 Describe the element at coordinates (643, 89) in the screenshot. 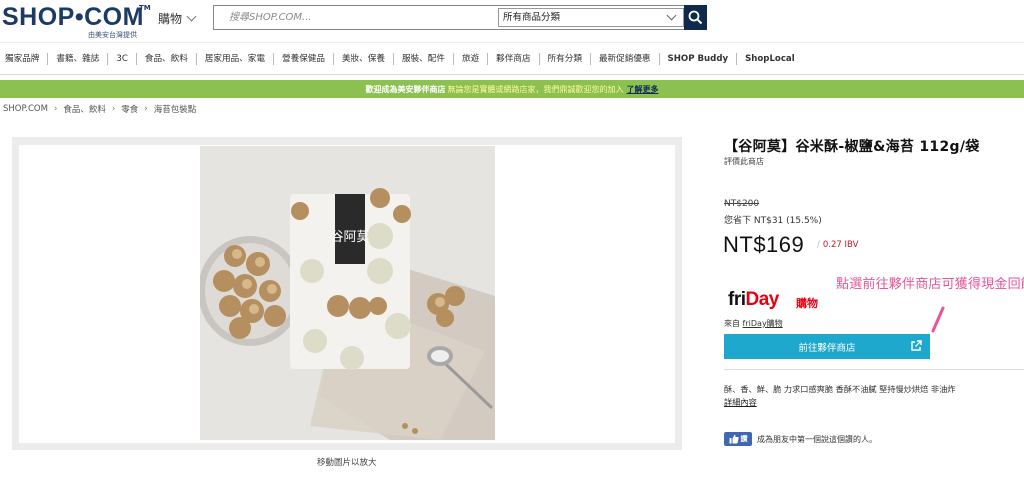

I see `banner-learn-more-link: 了解更多` at that location.